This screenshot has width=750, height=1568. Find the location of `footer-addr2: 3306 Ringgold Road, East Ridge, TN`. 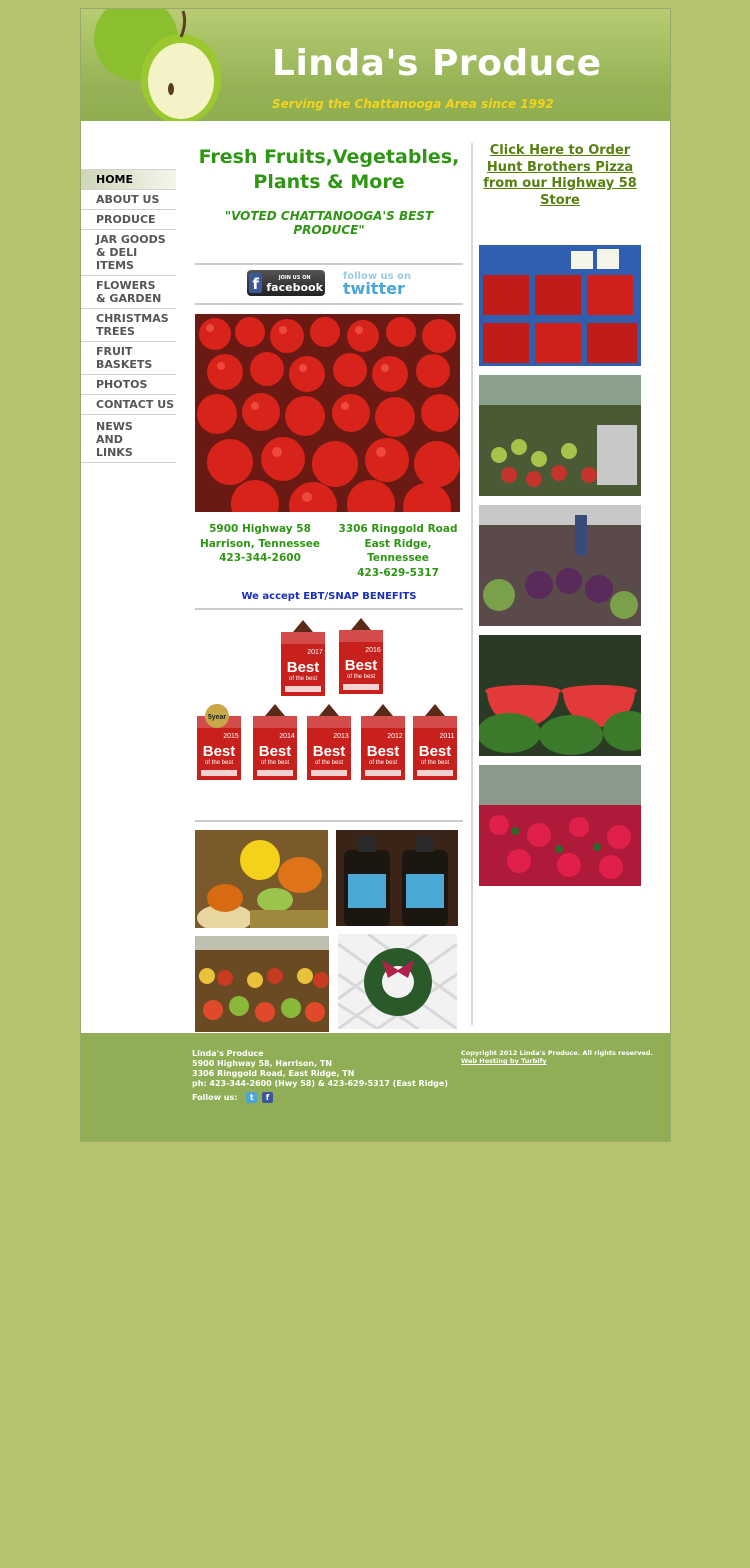

footer-addr2: 3306 Ringgold Road, East Ridge, TN is located at coordinates (273, 1073).